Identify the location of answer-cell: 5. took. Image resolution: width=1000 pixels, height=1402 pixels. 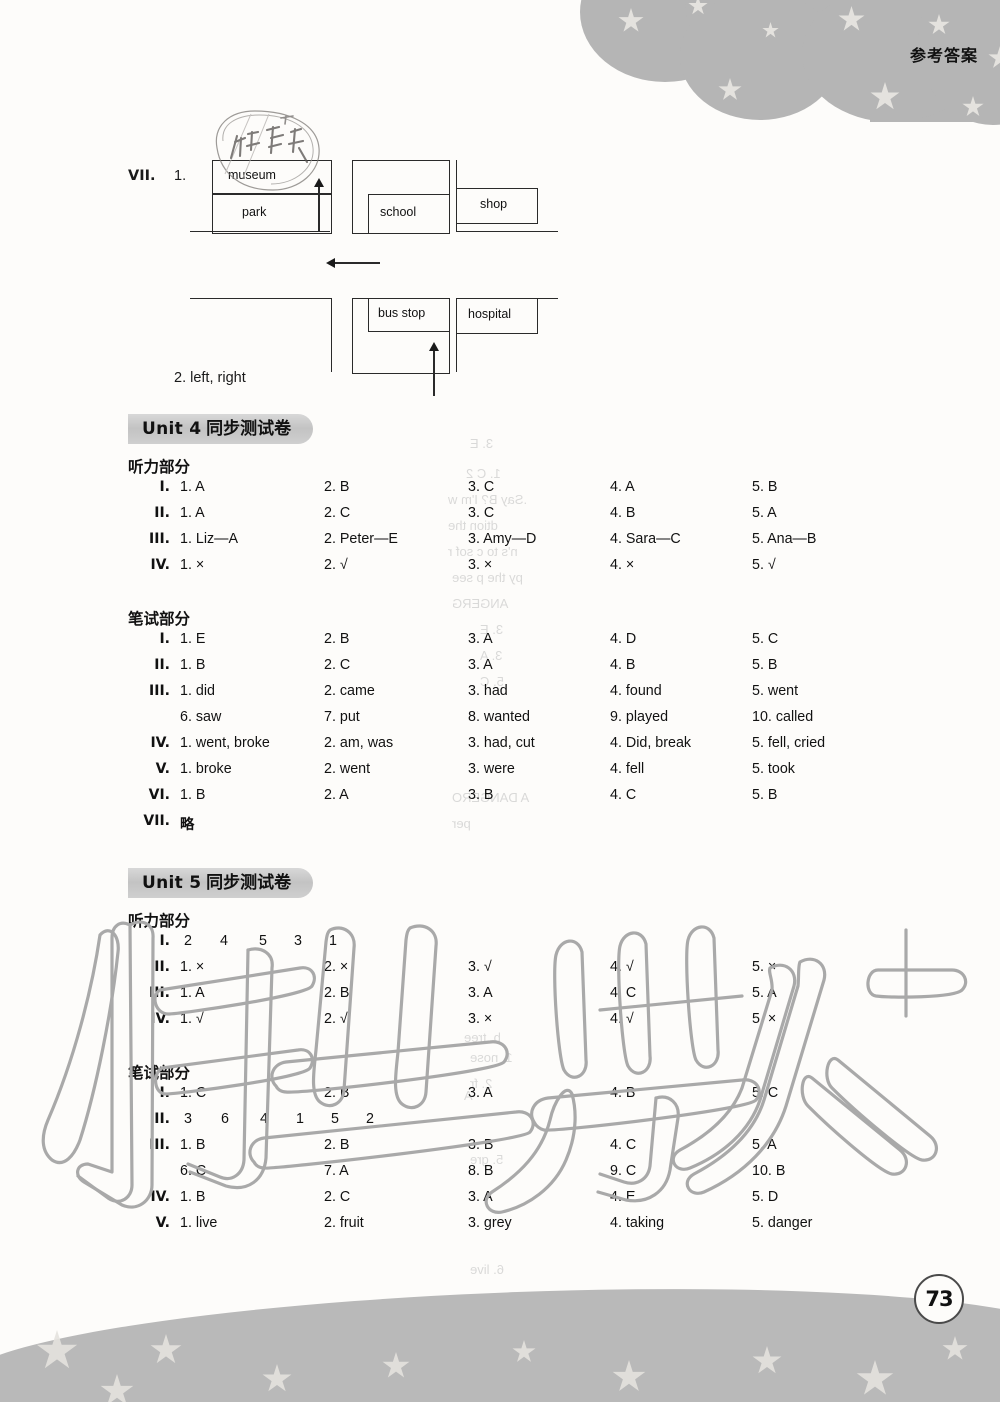
(773, 769).